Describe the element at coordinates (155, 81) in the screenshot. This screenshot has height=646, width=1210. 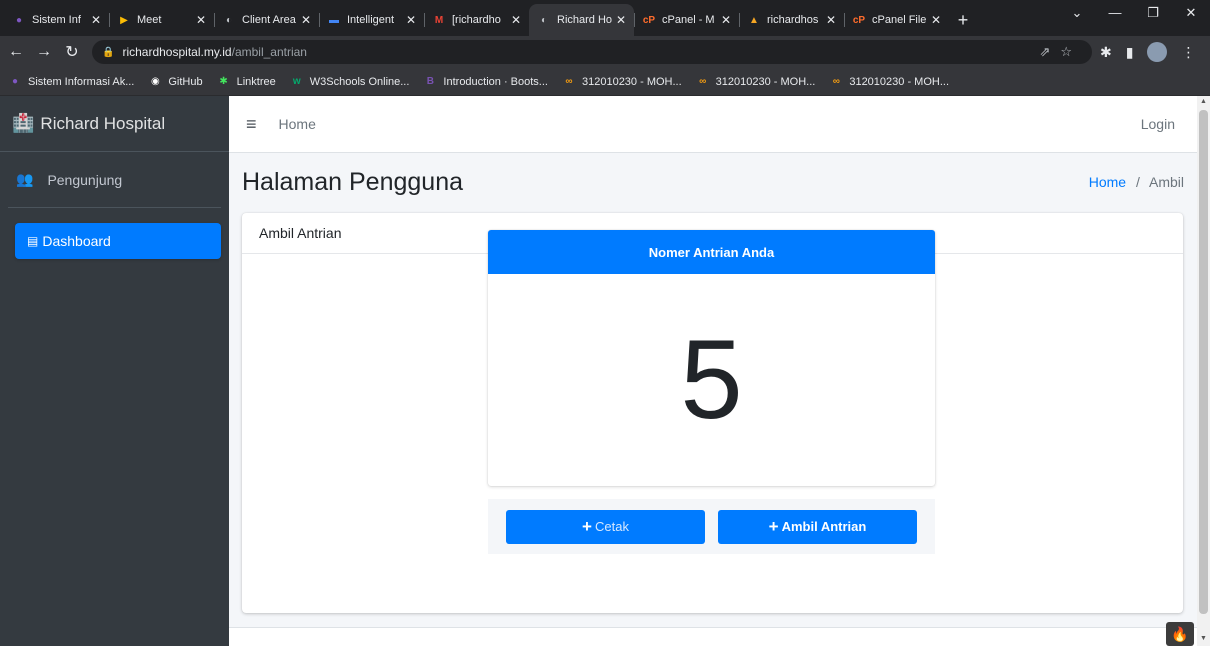
I see `github-icon: ◉` at that location.